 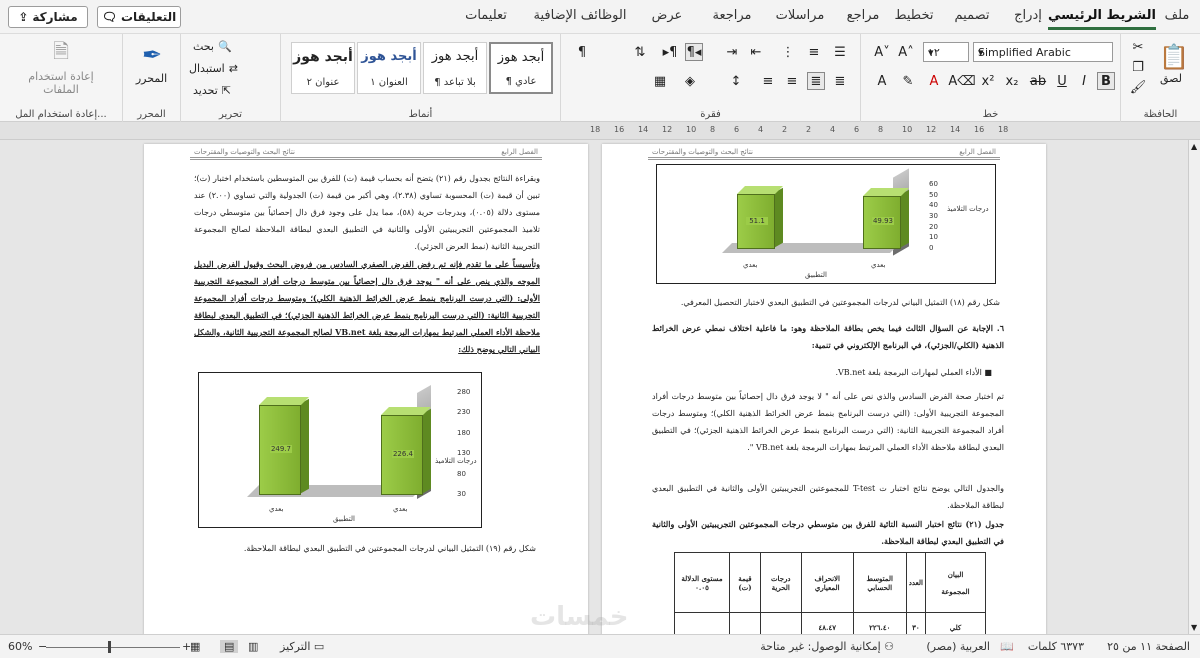 What do you see at coordinates (914, 15) in the screenshot?
I see `tab-layout: تخطيط` at bounding box center [914, 15].